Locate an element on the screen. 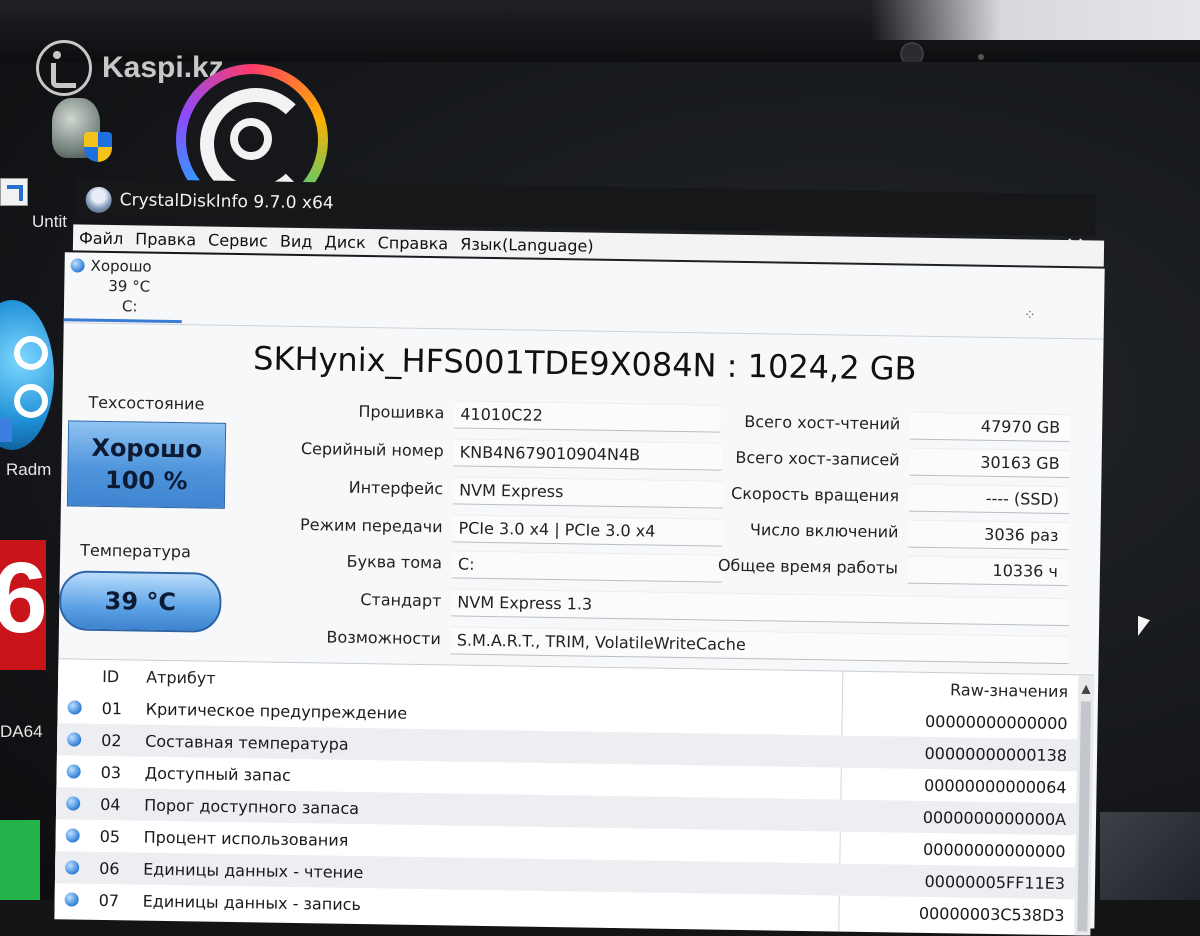 The height and width of the screenshot is (936, 1200). health-status-text: Хорошо is located at coordinates (147, 448).